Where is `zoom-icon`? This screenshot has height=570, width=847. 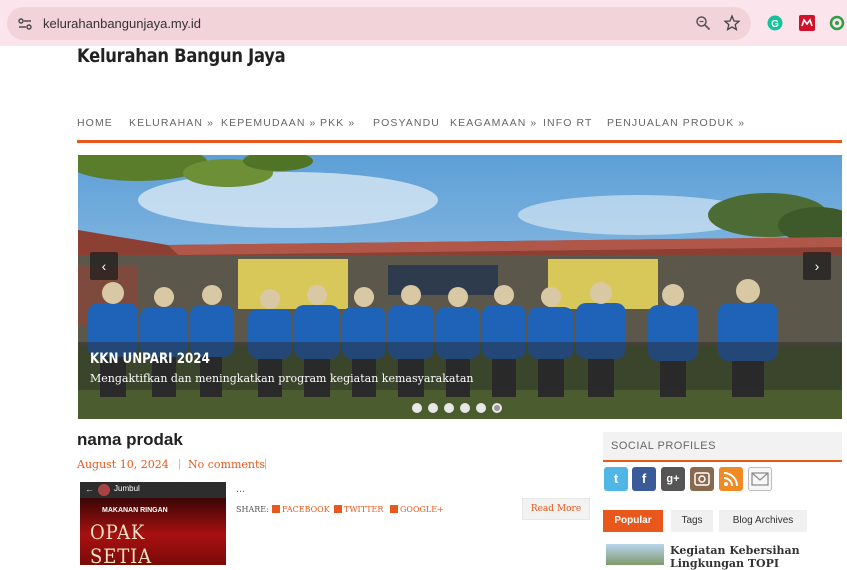
zoom-icon is located at coordinates (703, 23).